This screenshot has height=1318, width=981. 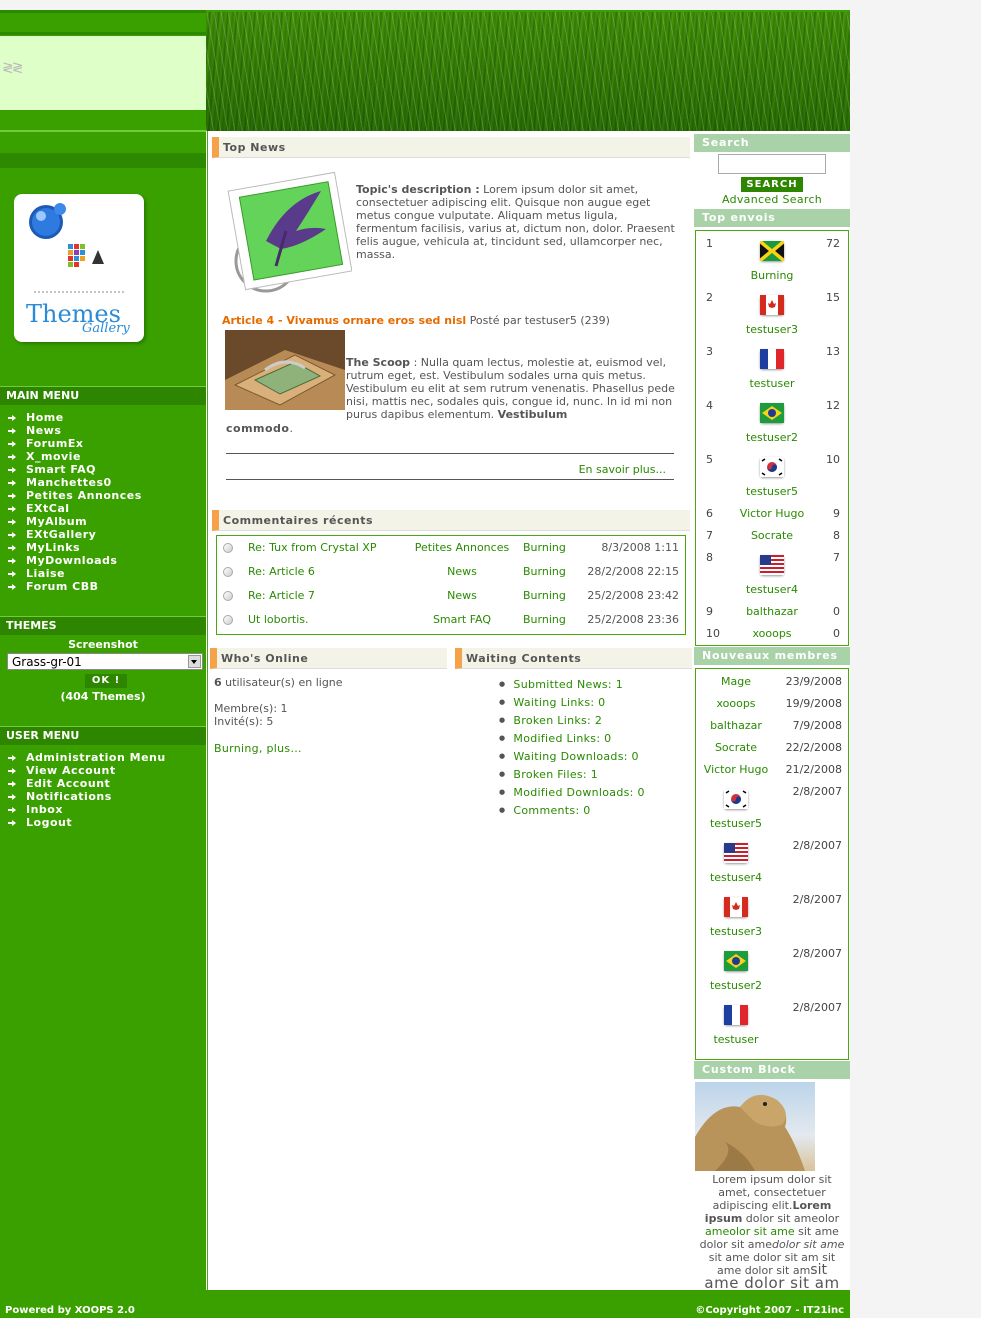 I want to click on search-input, so click(x=772, y=164).